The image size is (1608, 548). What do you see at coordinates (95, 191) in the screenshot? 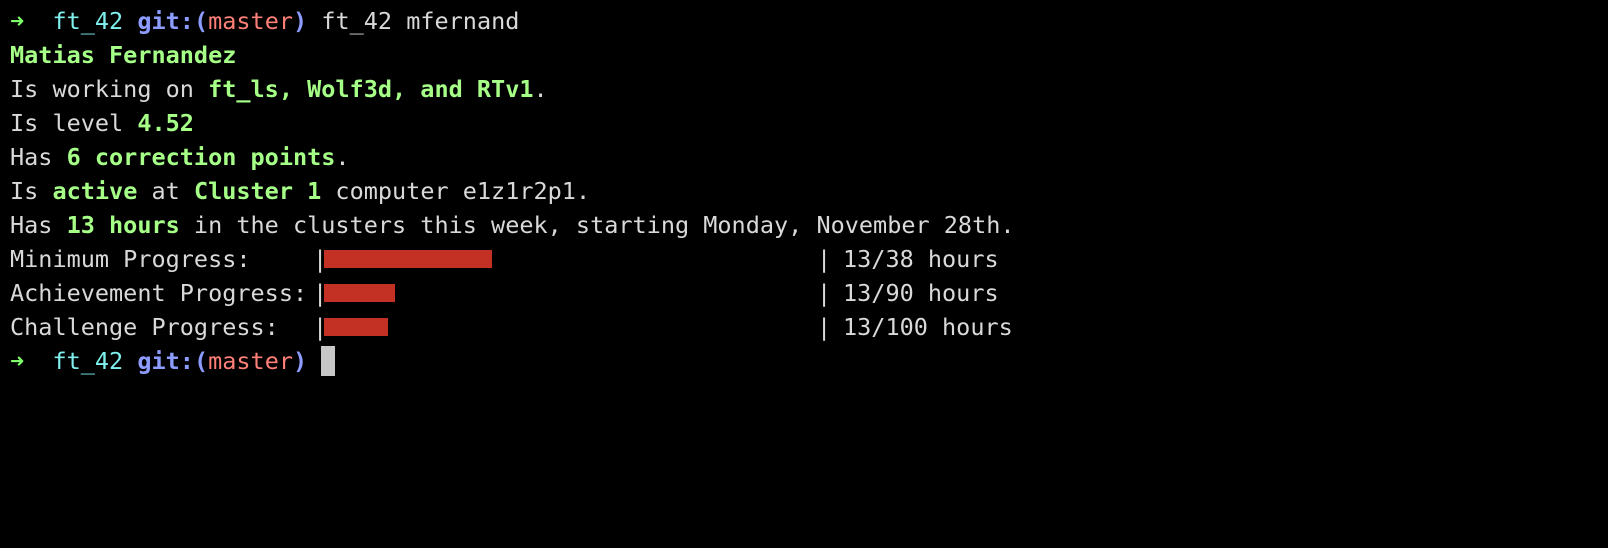
I see `status-value: active` at bounding box center [95, 191].